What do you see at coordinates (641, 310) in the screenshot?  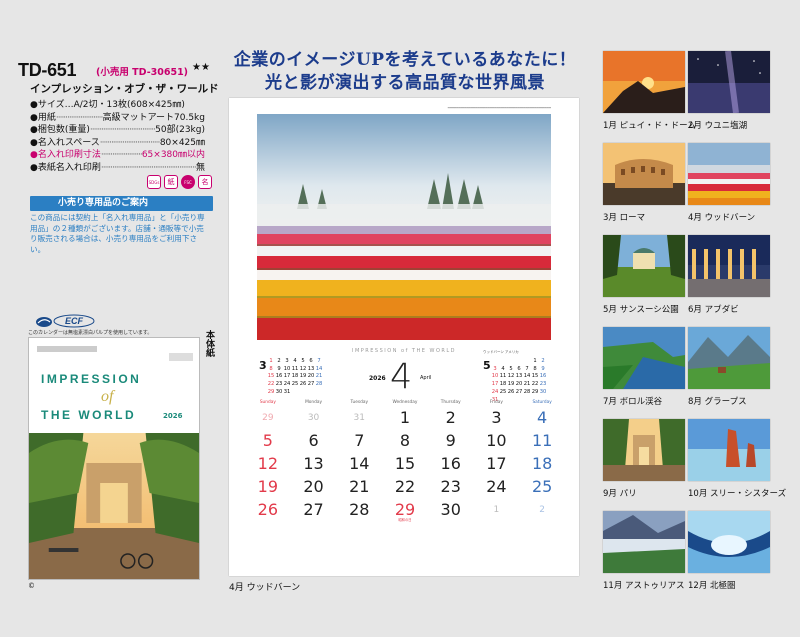 I see `gallery-caption: 5月 サンスーシ公園` at bounding box center [641, 310].